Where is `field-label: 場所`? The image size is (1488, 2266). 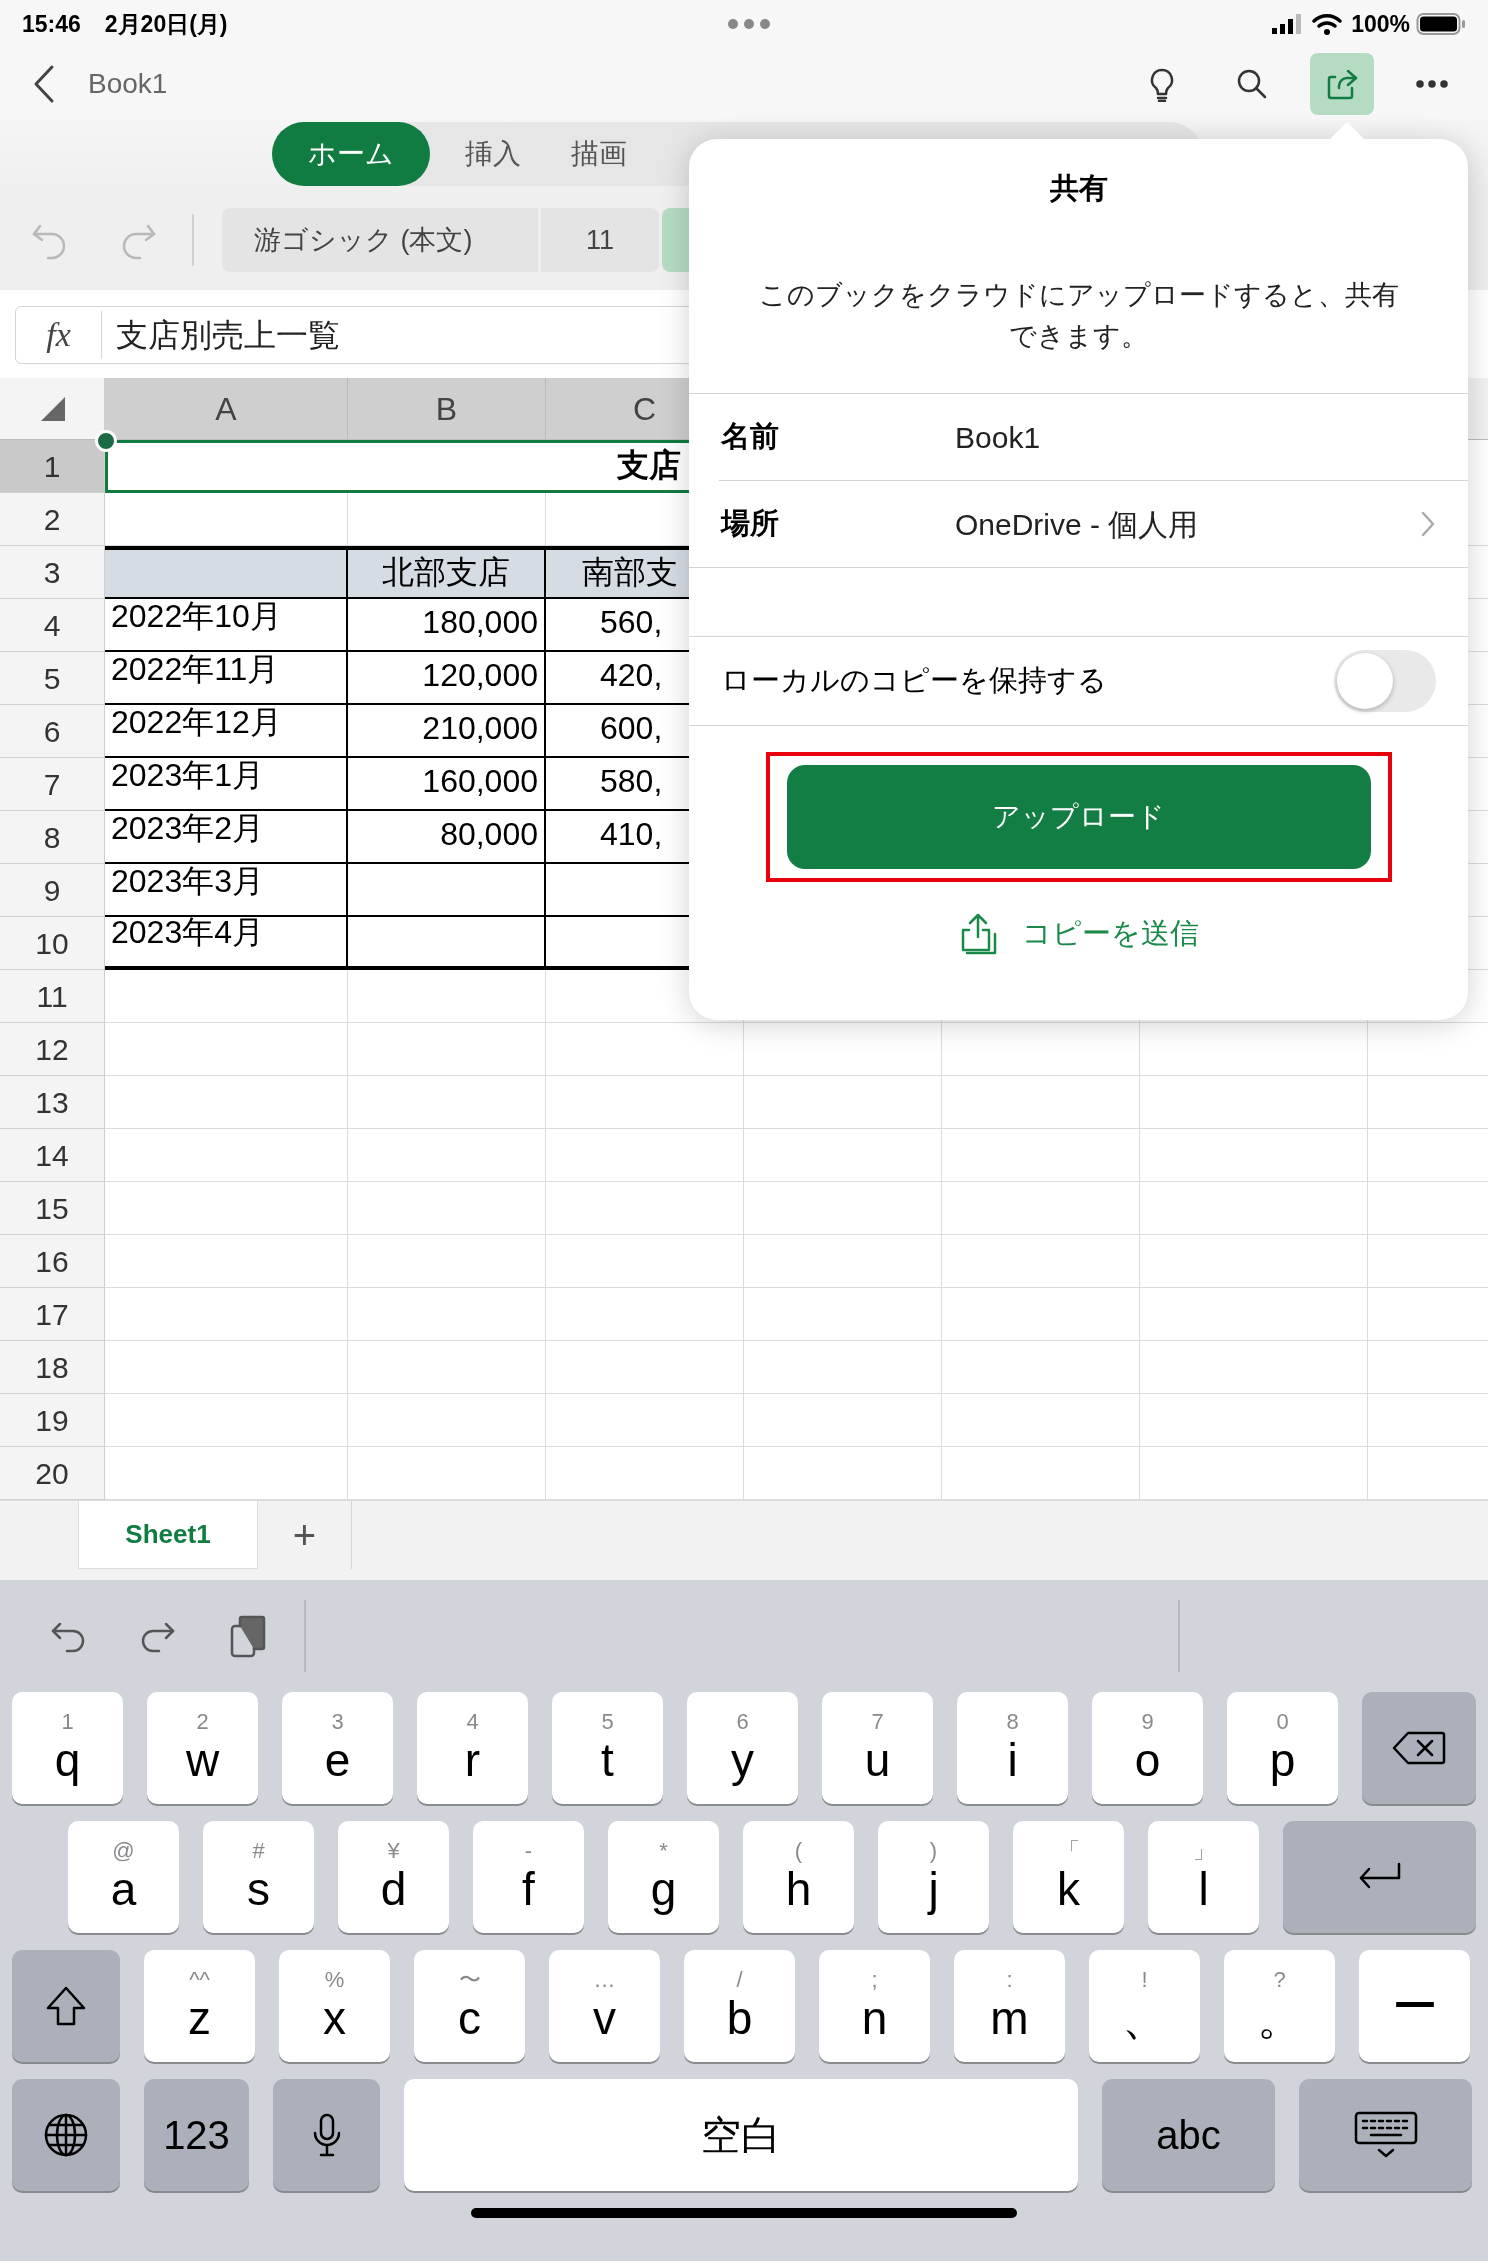 field-label: 場所 is located at coordinates (750, 524).